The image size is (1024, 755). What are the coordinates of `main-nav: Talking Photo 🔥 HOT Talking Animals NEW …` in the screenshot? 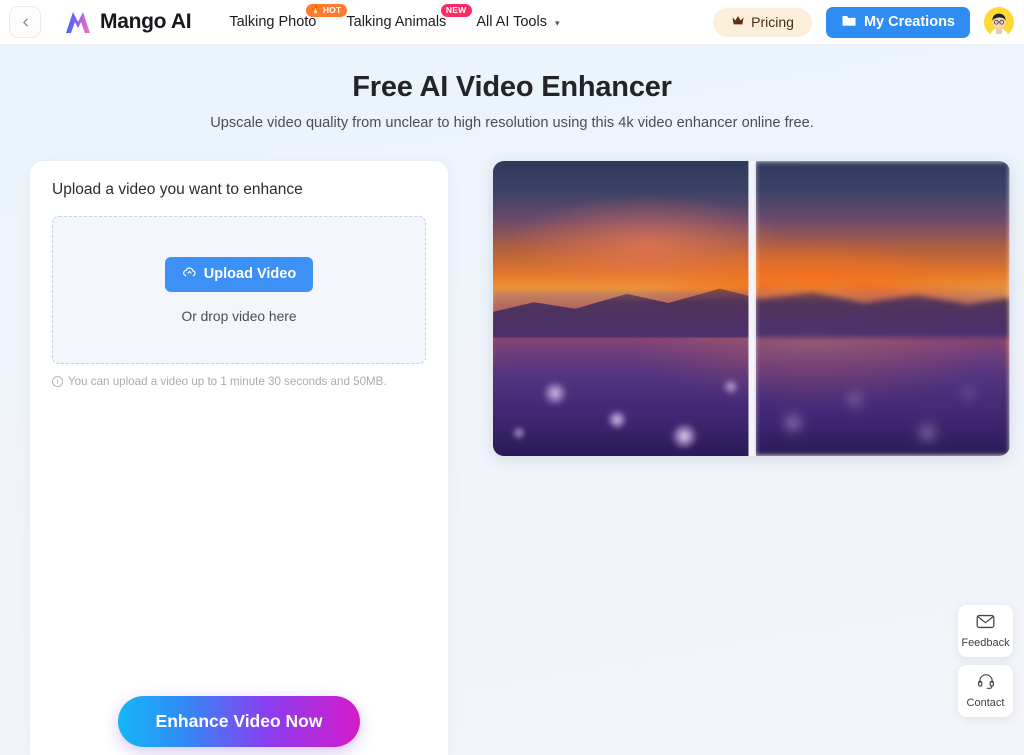 It's located at (409, 22).